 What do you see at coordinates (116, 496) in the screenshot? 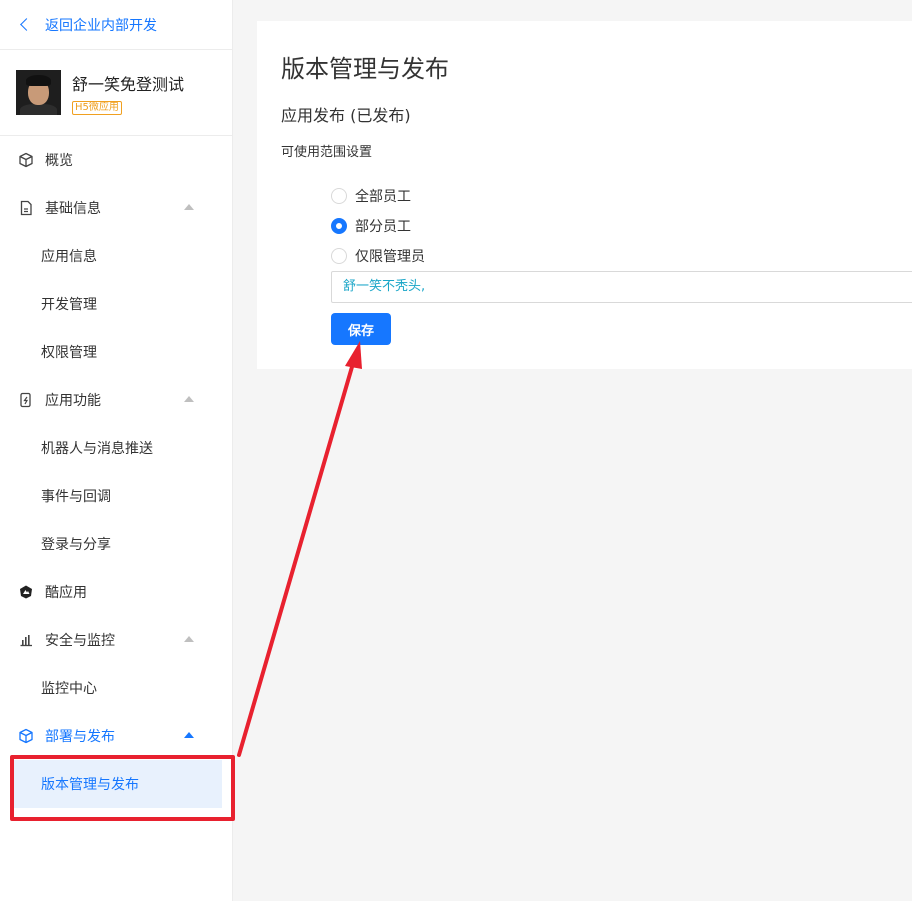
I see `sidebar-item-events-callbacks: 事件与回调` at bounding box center [116, 496].